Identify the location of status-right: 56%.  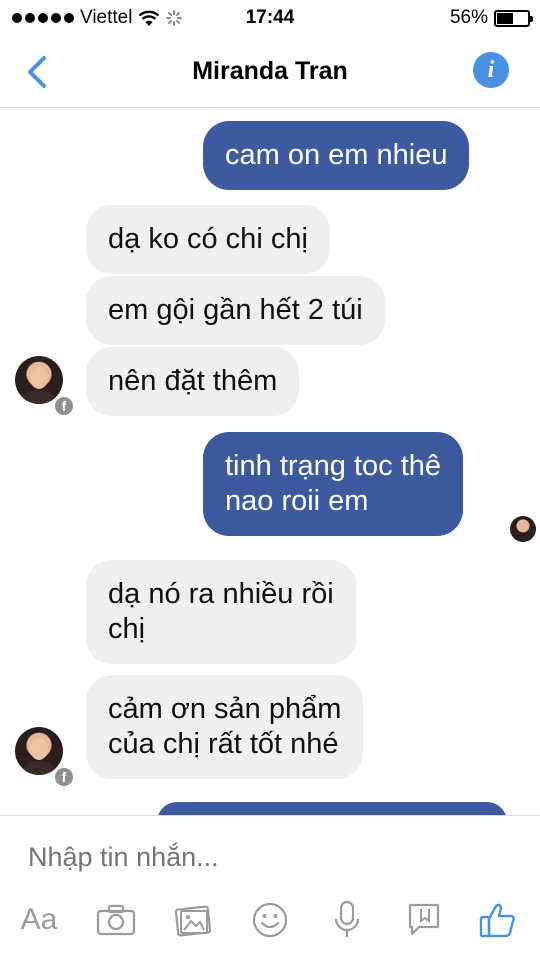
(491, 18).